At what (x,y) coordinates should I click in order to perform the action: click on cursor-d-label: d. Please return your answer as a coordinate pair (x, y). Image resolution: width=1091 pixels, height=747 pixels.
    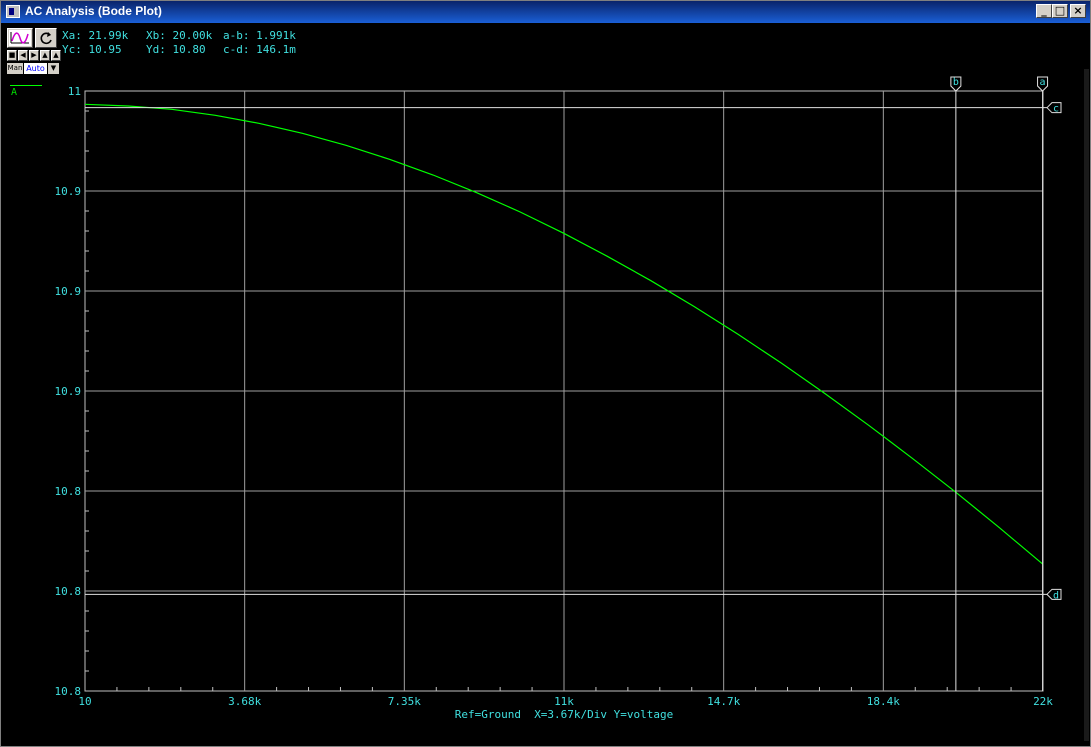
    Looking at the image, I should click on (1056, 595).